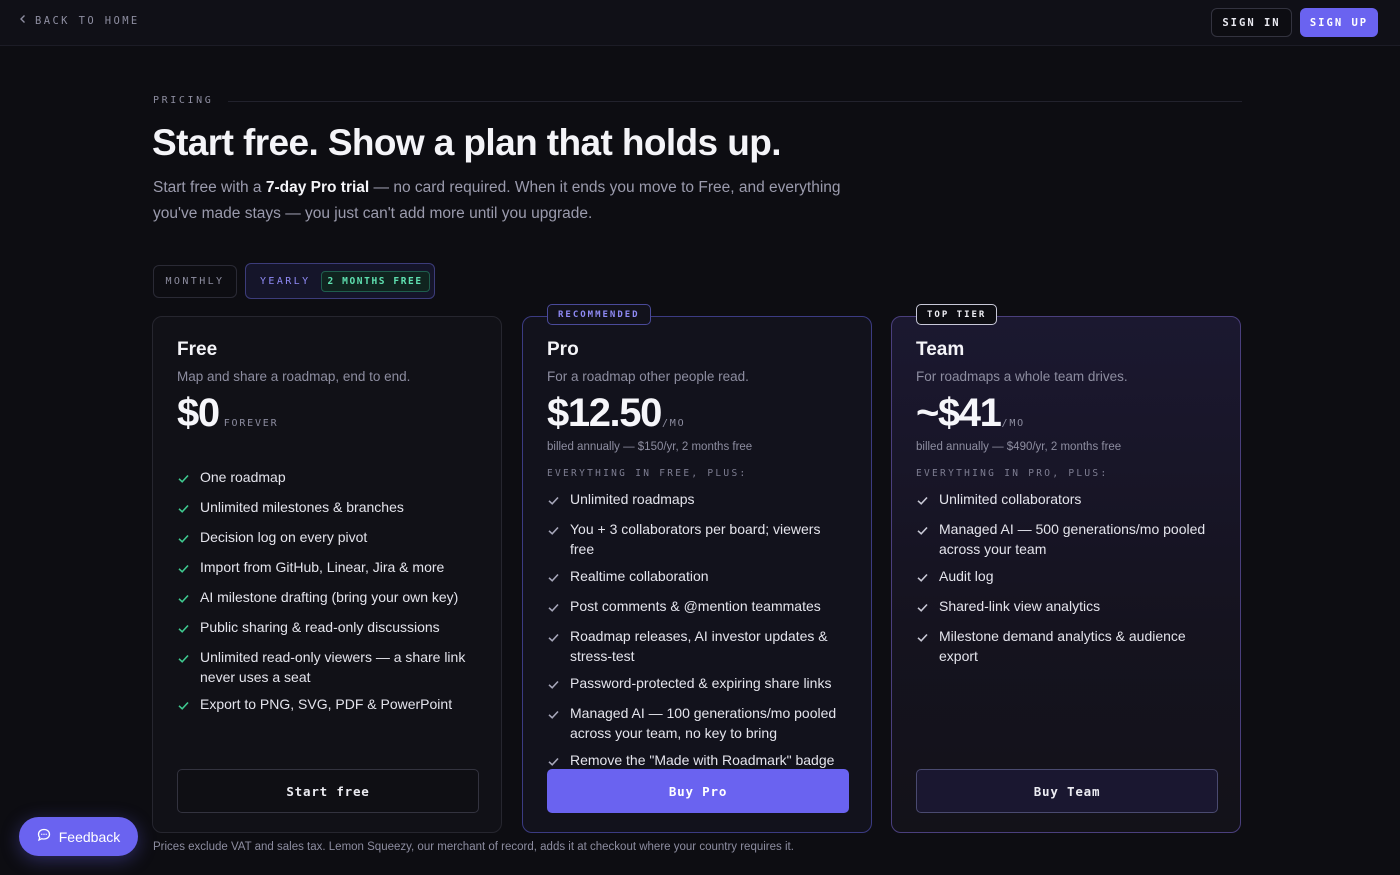 This screenshot has width=1400, height=875. Describe the element at coordinates (647, 473) in the screenshot. I see `inherits-label: EVERYTHING IN FREE, PLUS:` at that location.